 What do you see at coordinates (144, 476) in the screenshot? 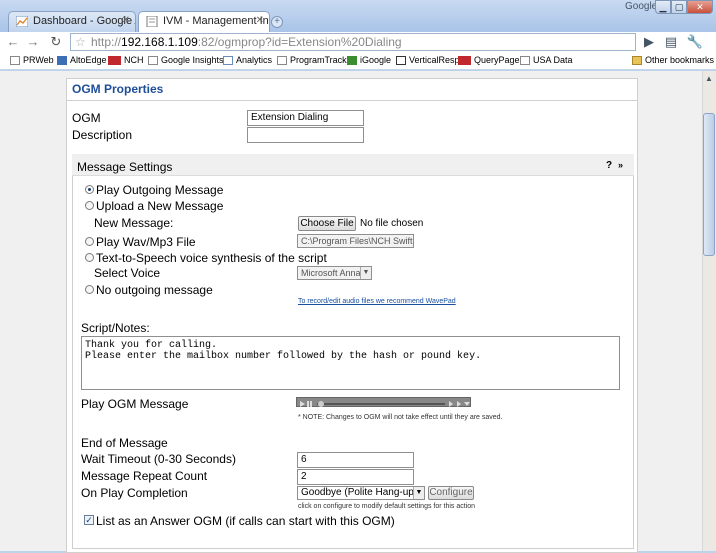
I see `repeat-count-label: Message Repeat Count` at bounding box center [144, 476].